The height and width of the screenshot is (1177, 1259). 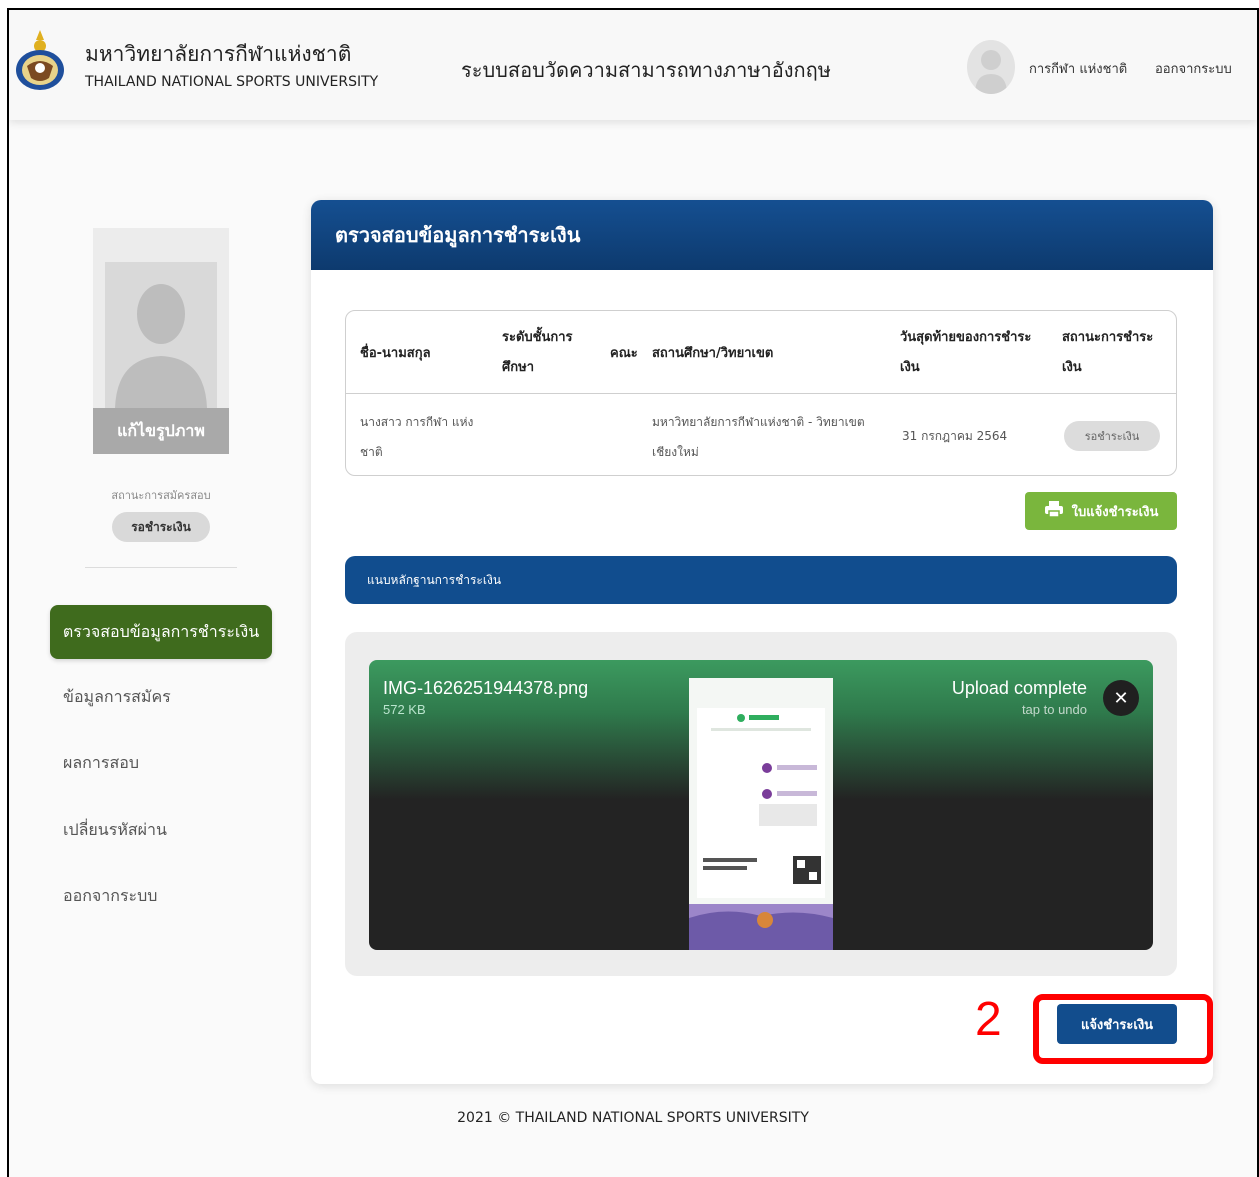 What do you see at coordinates (110, 896) in the screenshot?
I see `sidebar-item-logout: ออกจากระบบ` at bounding box center [110, 896].